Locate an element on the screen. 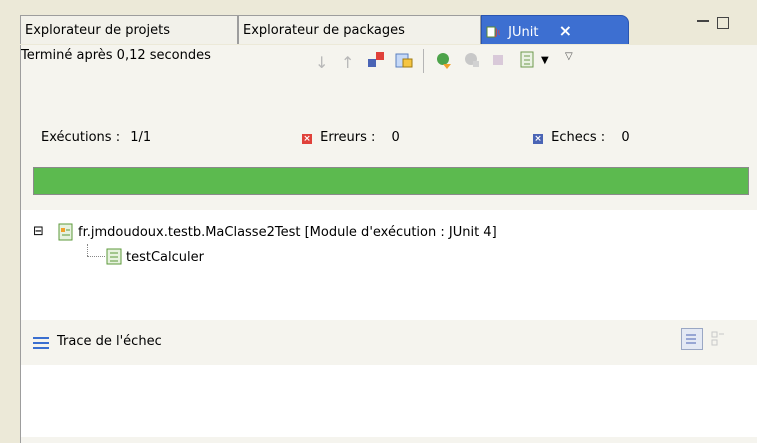 The width and height of the screenshot is (757, 443). error-icon: × is located at coordinates (307, 139).